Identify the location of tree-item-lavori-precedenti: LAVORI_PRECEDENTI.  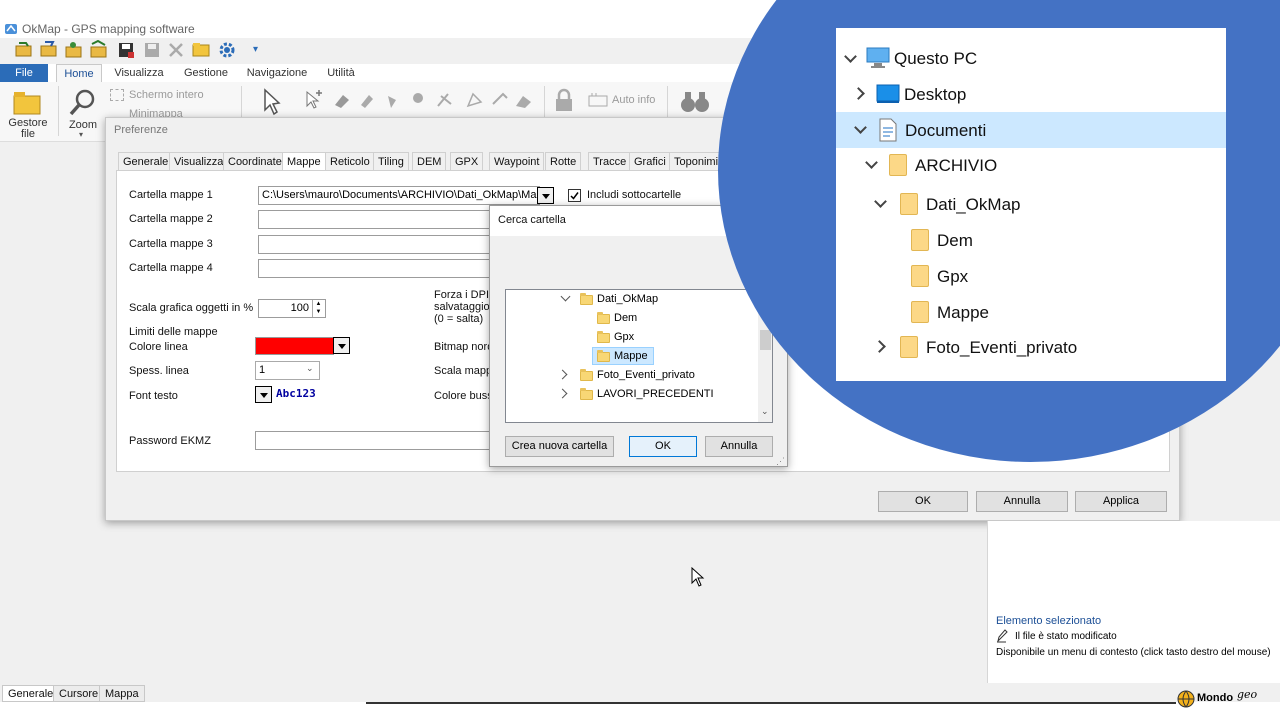
(639, 394).